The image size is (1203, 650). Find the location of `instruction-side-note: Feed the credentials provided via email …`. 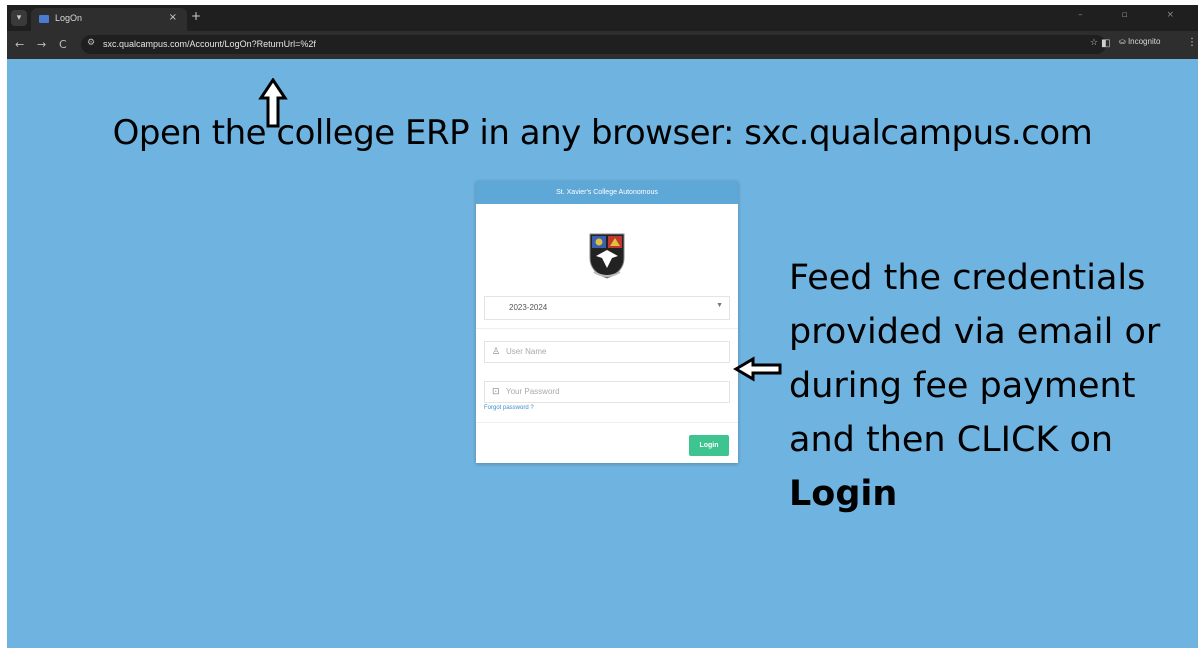

instruction-side-note: Feed the credentials provided via email … is located at coordinates (989, 386).